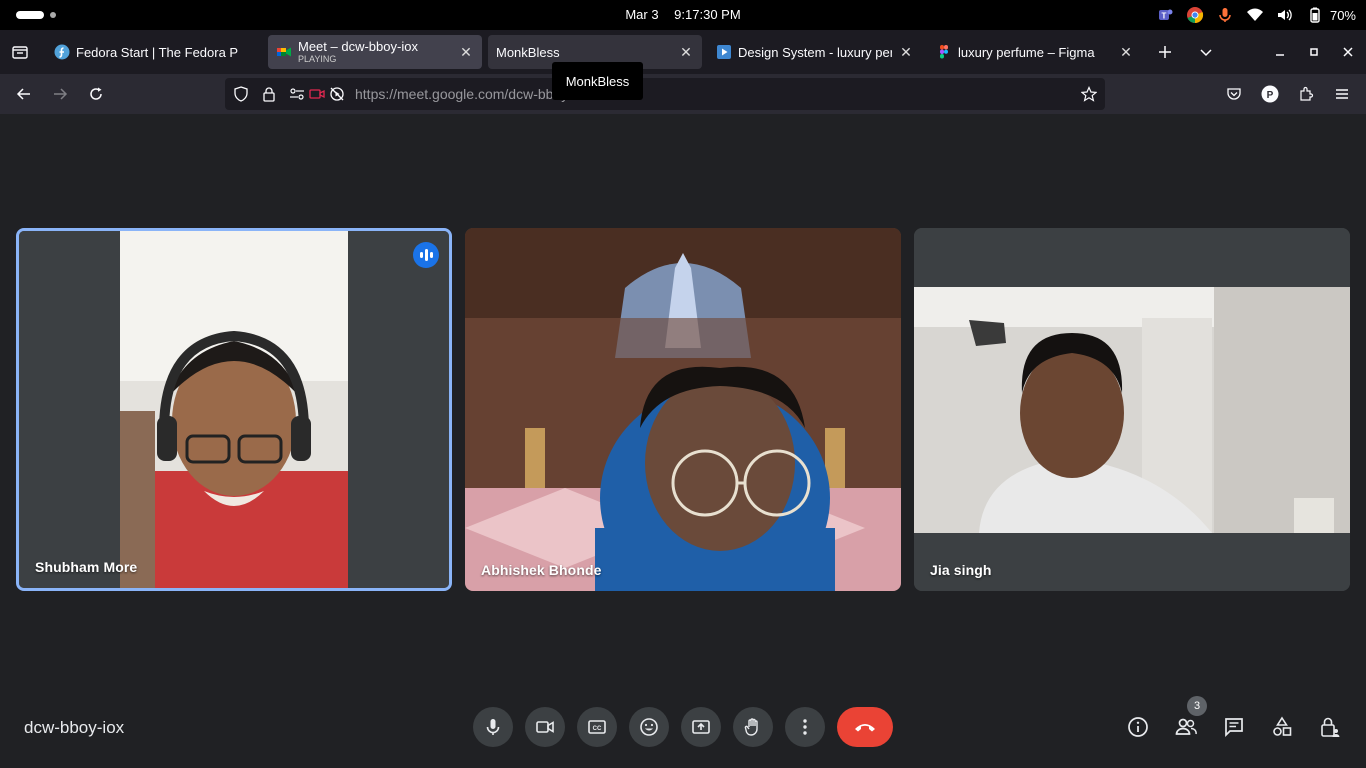 The height and width of the screenshot is (768, 1366). What do you see at coordinates (24, 94) in the screenshot?
I see `back-icon` at bounding box center [24, 94].